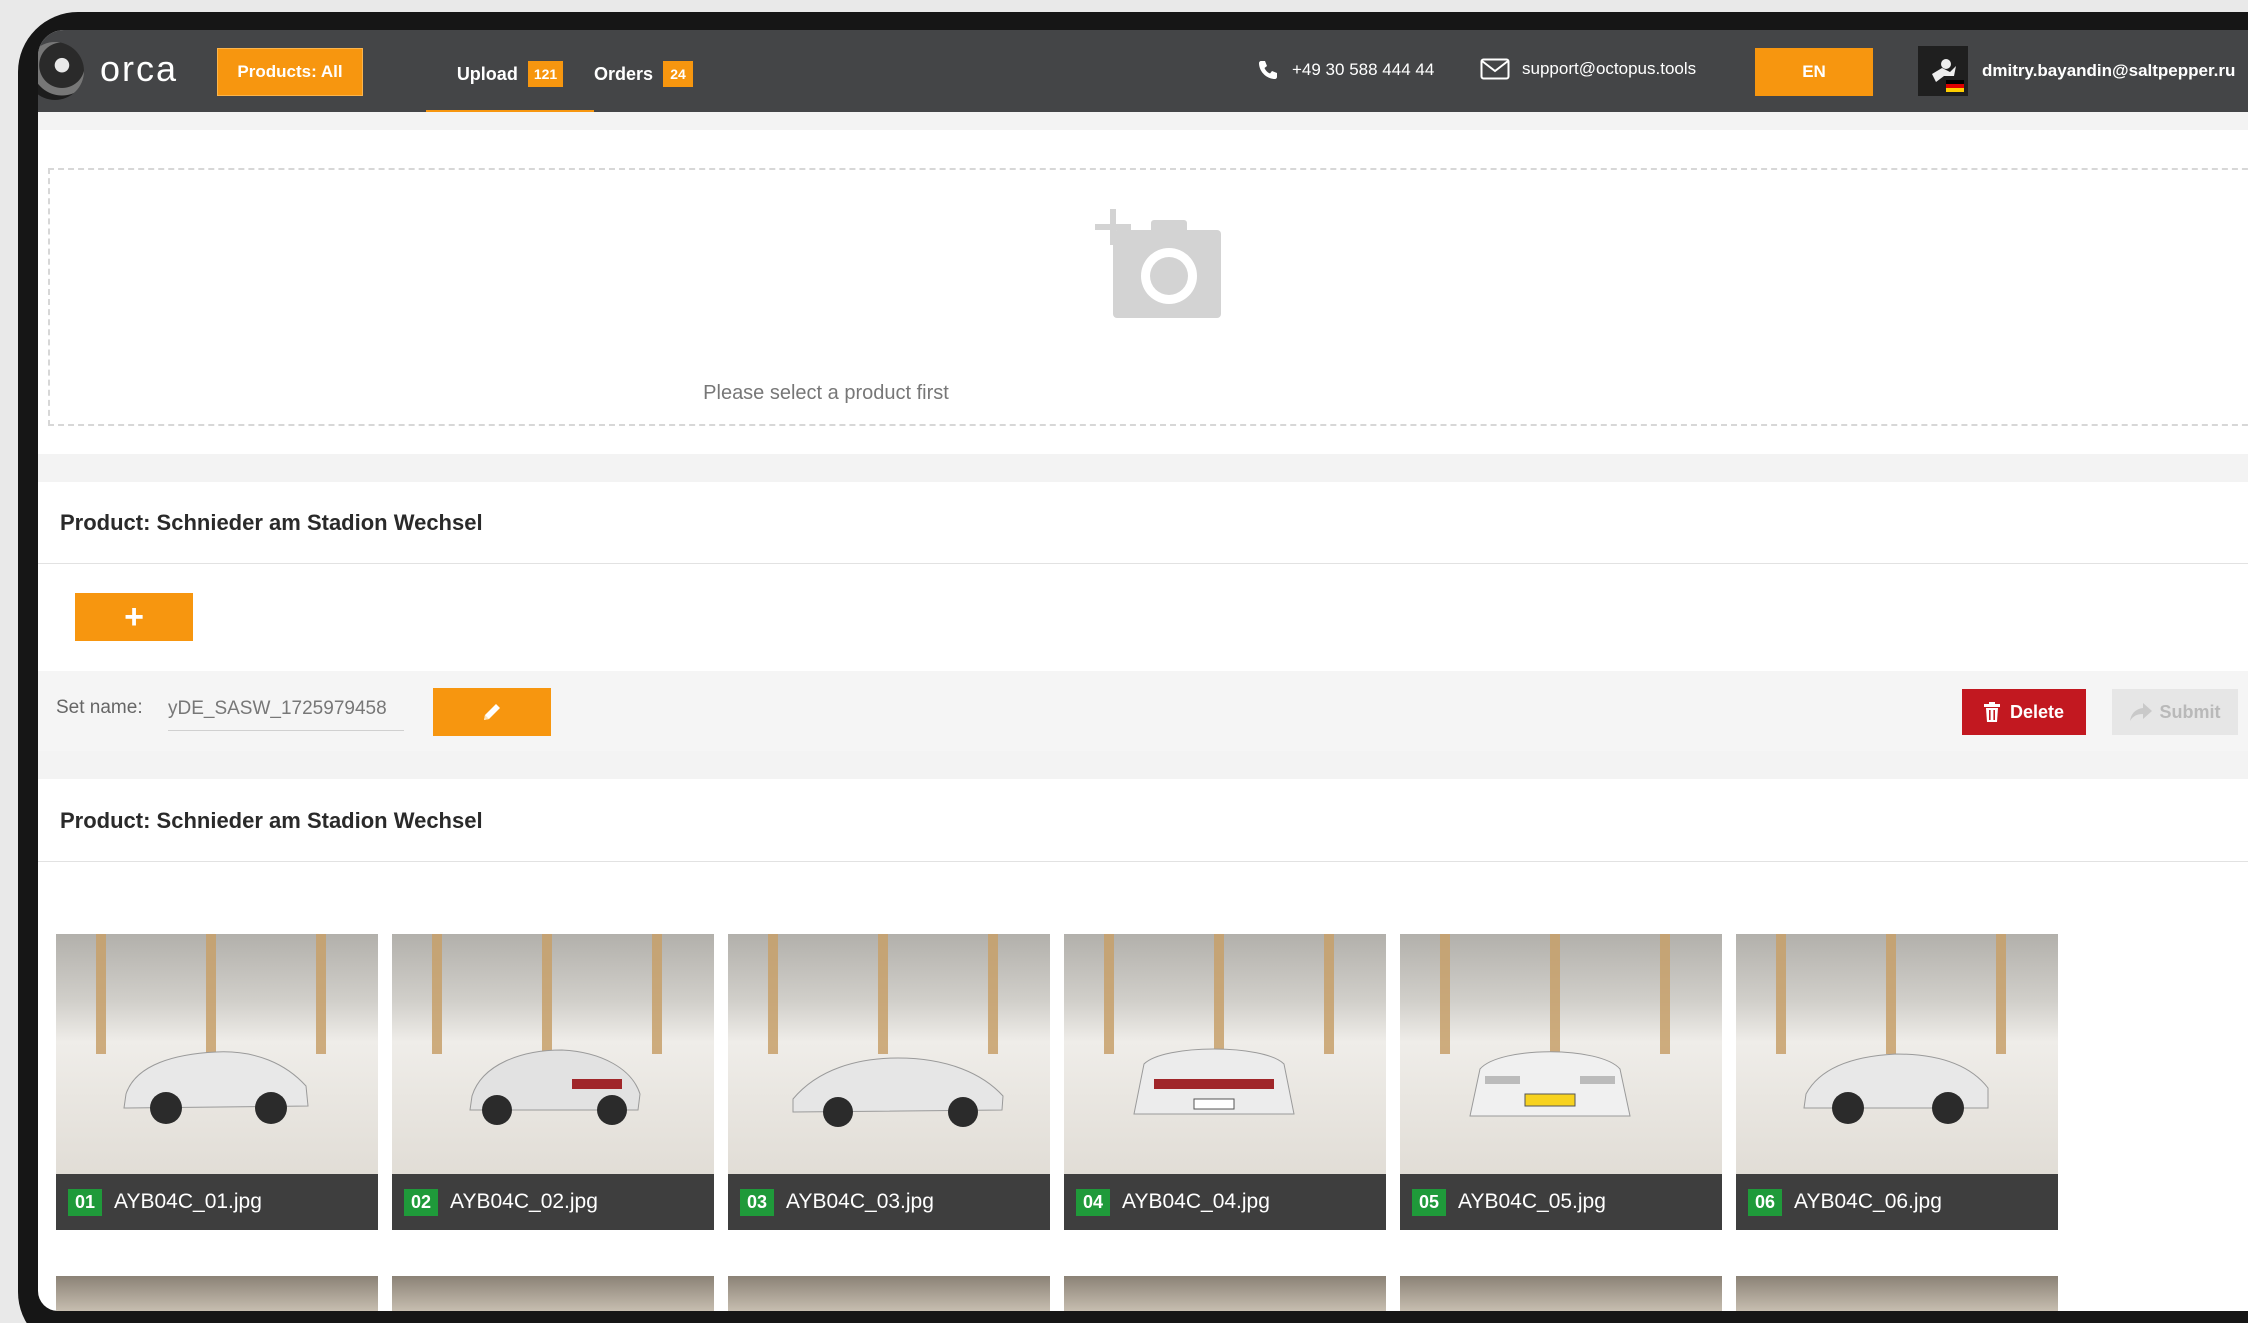 The height and width of the screenshot is (1323, 2248). Describe the element at coordinates (290, 72) in the screenshot. I see `products-filter-button: Products: All` at that location.